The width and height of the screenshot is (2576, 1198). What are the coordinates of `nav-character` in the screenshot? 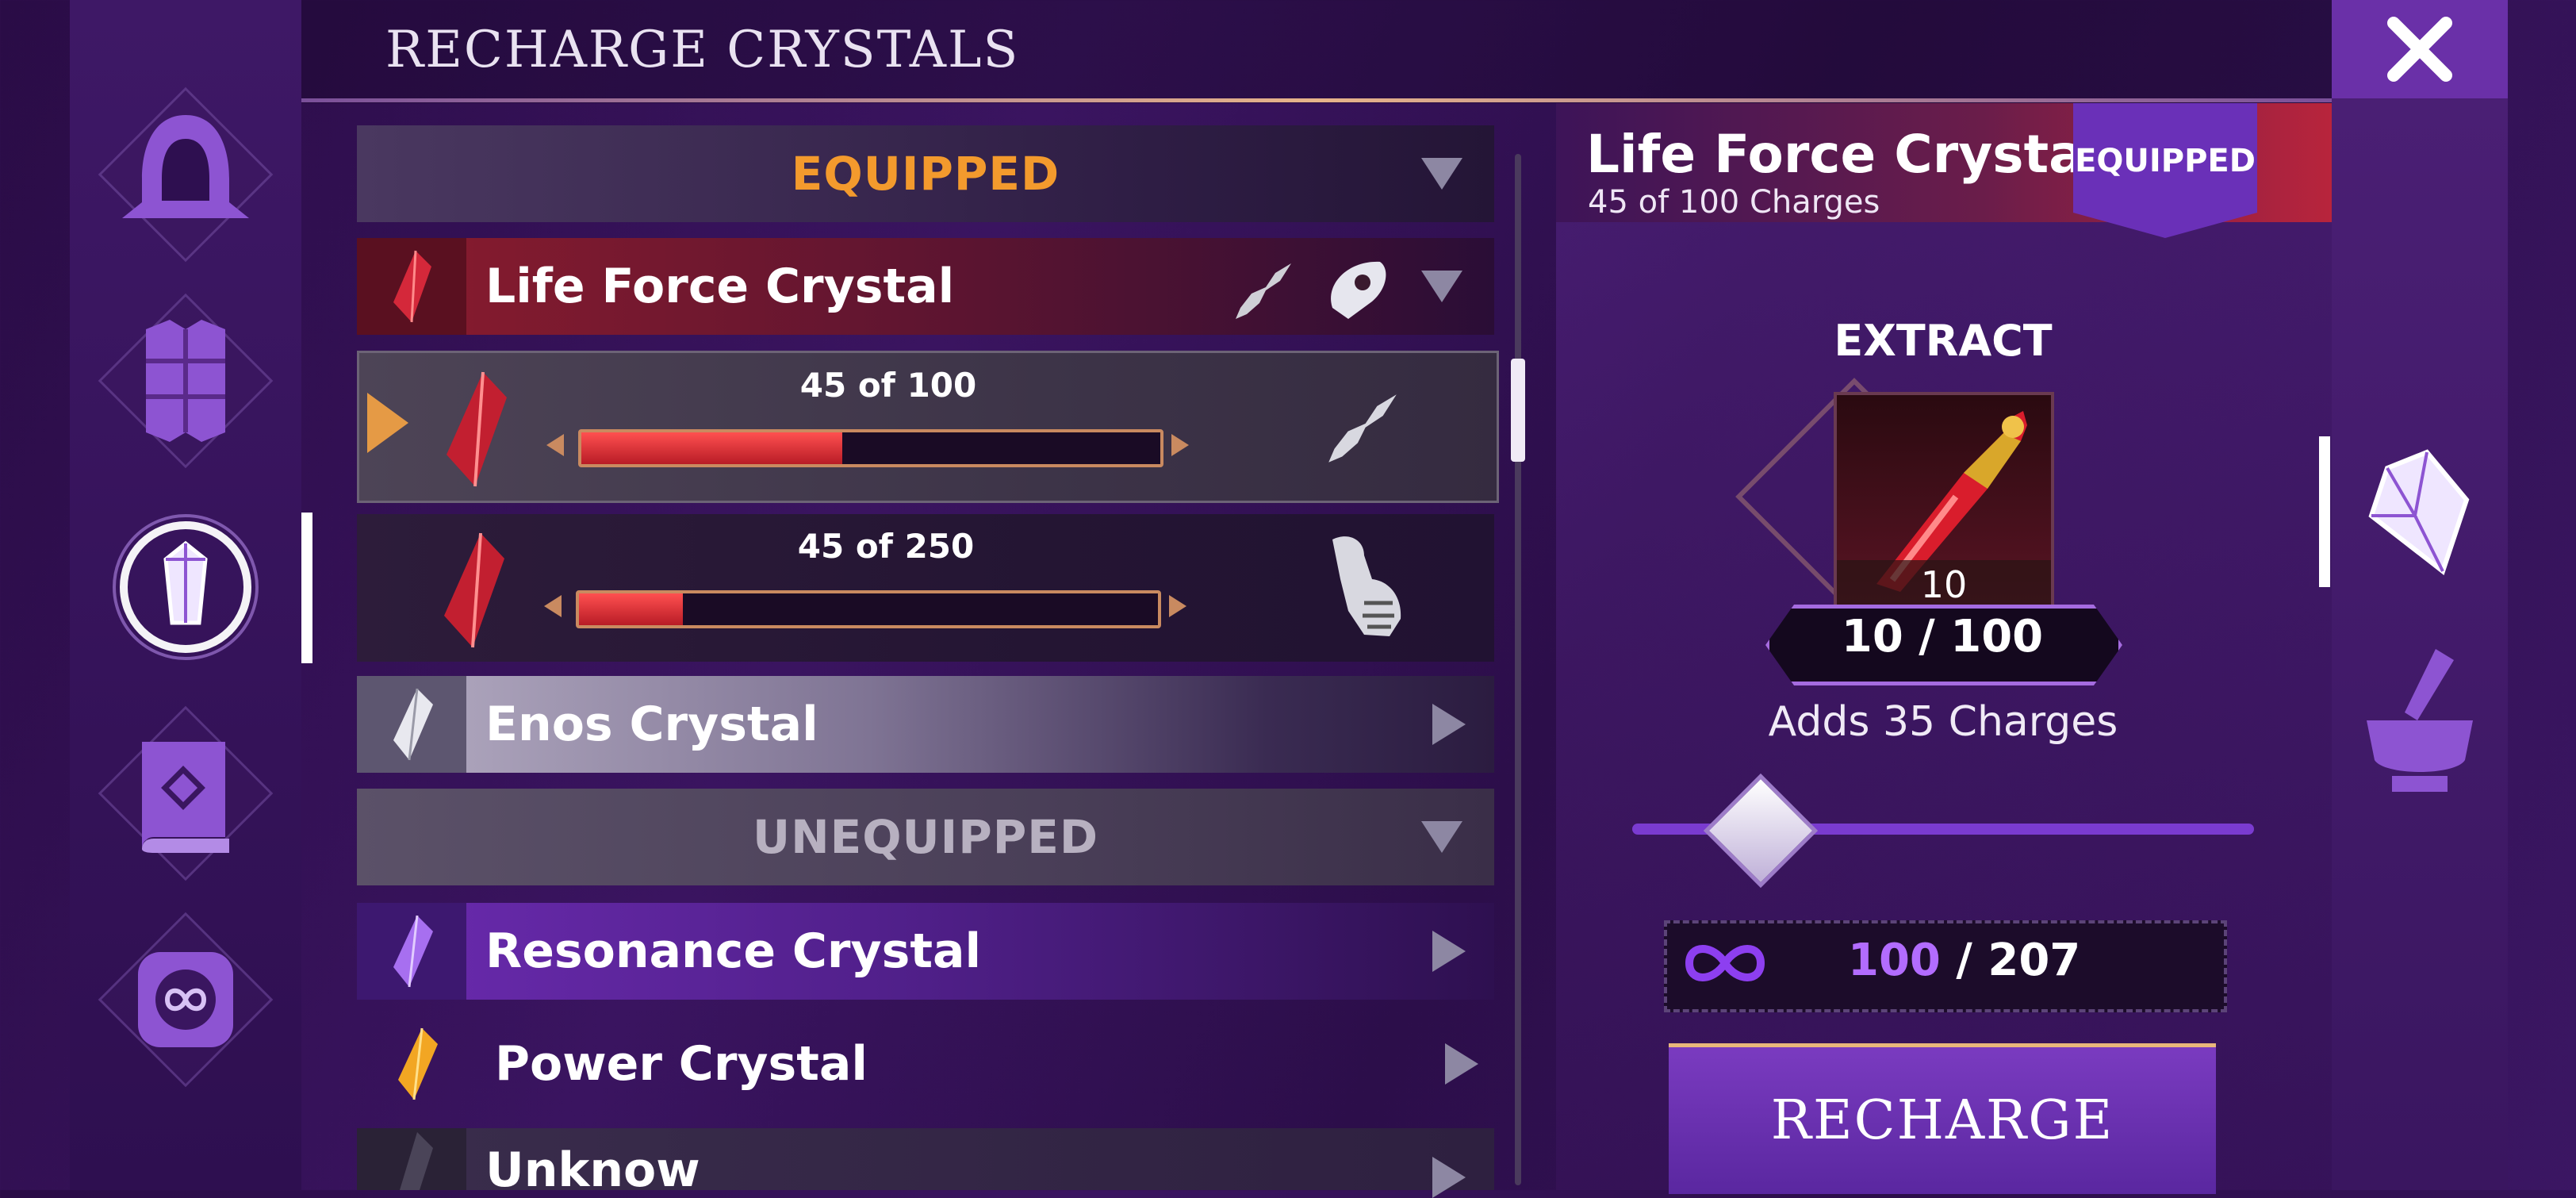 It's located at (186, 174).